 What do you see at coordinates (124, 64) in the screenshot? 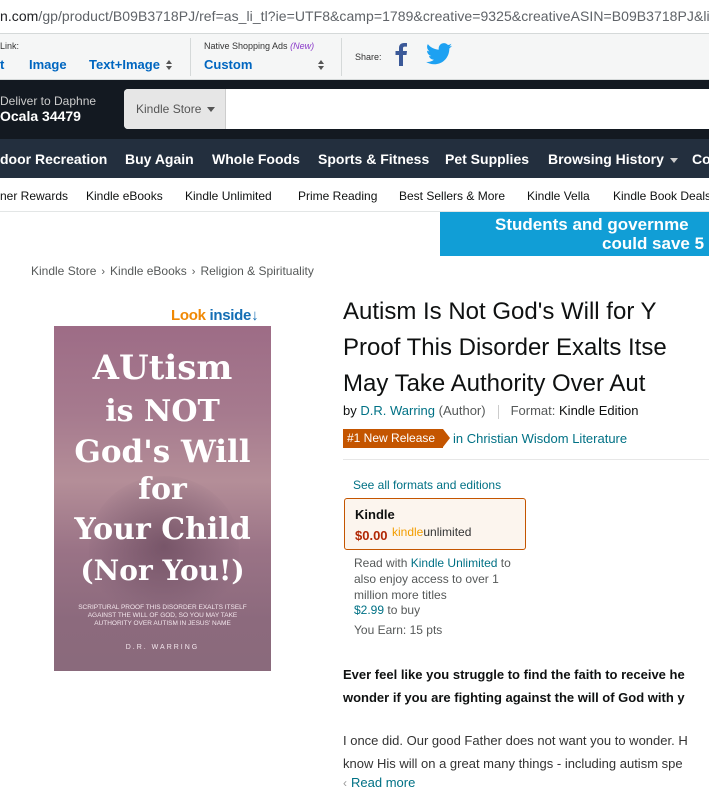
I see `get-link-text-image-option: Text+Image` at bounding box center [124, 64].